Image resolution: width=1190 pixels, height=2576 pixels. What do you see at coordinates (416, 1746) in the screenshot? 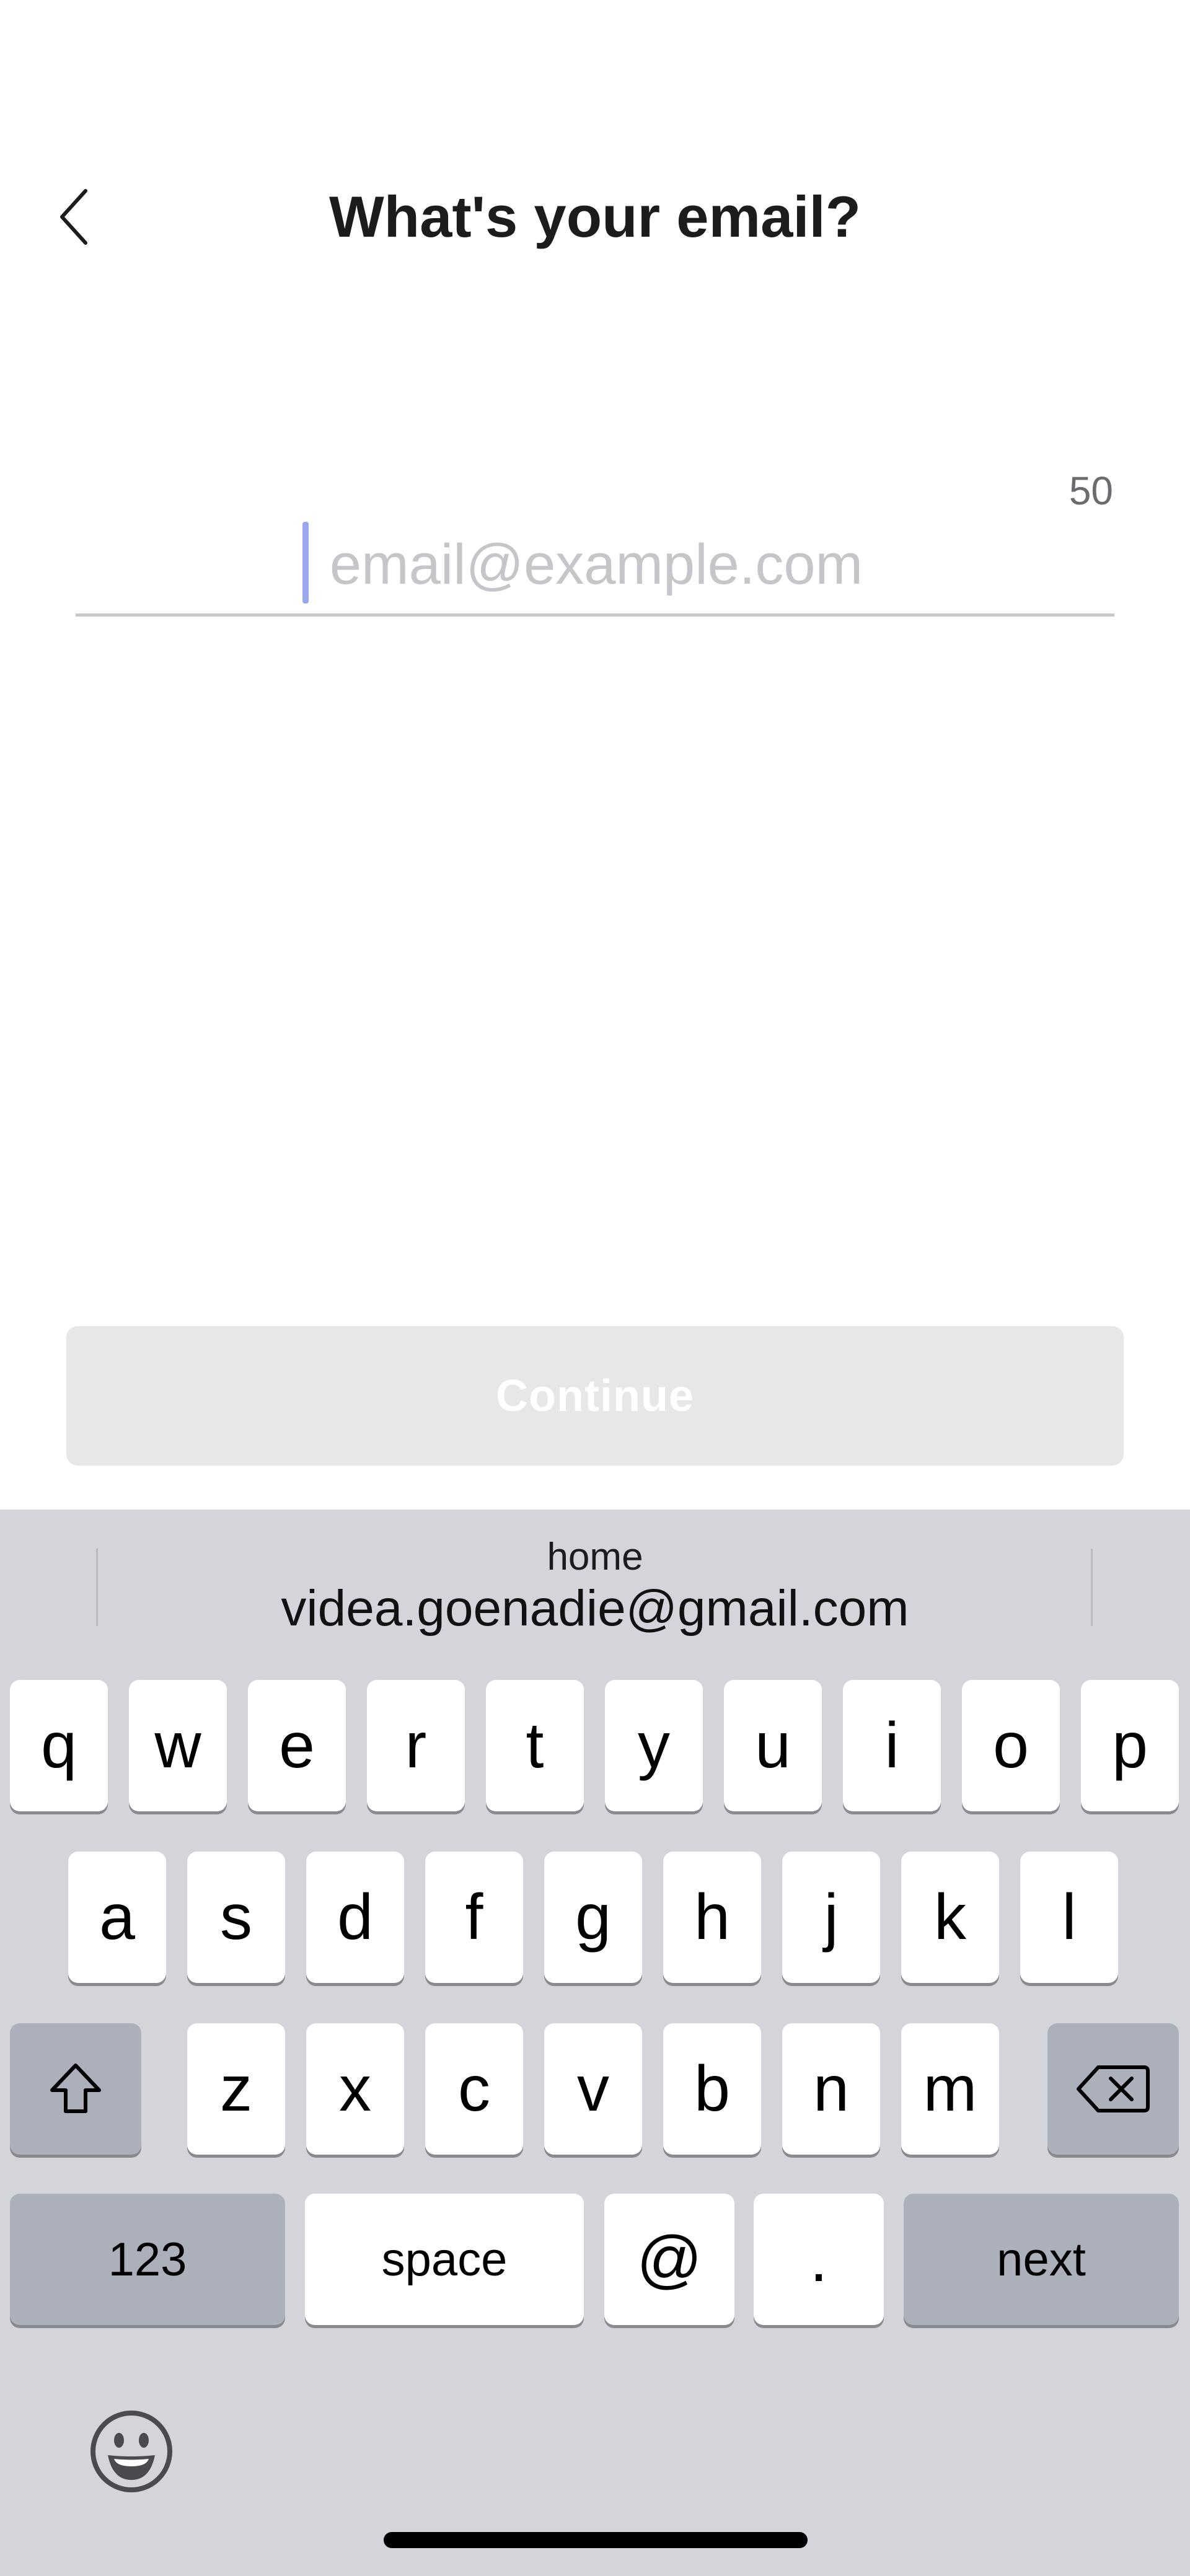
I see `key-r: r` at bounding box center [416, 1746].